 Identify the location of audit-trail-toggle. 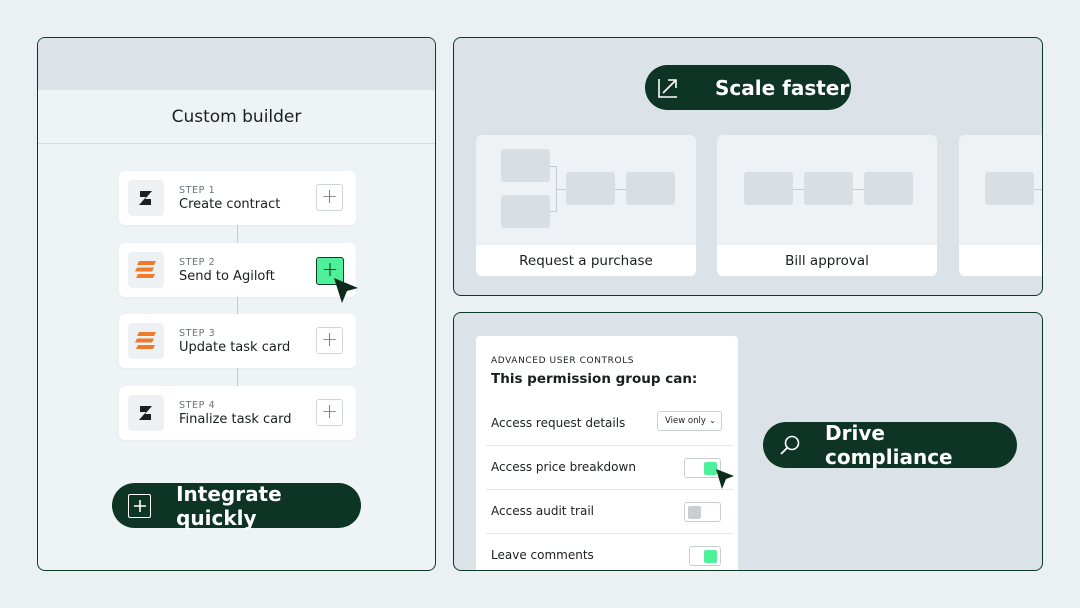
(702, 512).